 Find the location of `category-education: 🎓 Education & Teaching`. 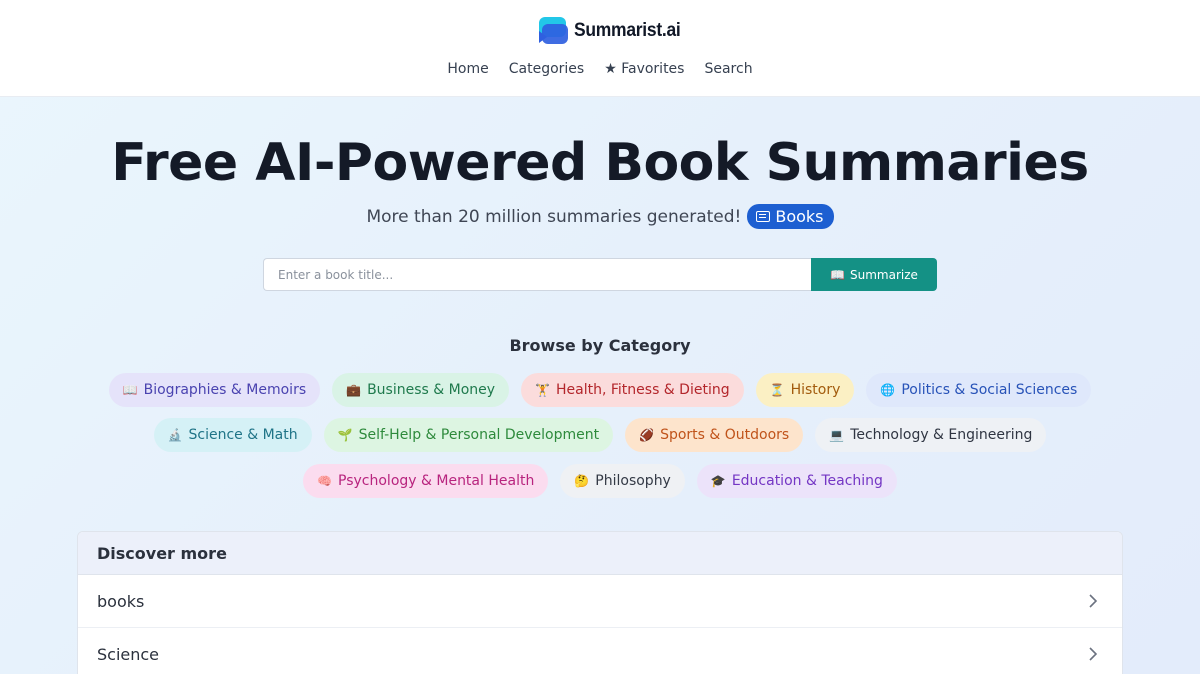

category-education: 🎓 Education & Teaching is located at coordinates (796, 481).